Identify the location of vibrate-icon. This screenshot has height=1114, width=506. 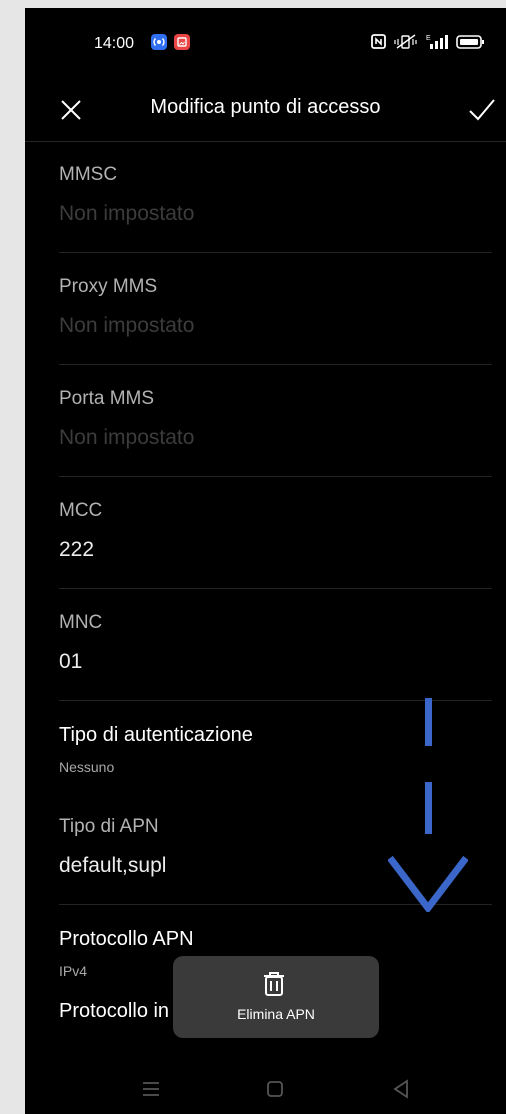
(405, 41).